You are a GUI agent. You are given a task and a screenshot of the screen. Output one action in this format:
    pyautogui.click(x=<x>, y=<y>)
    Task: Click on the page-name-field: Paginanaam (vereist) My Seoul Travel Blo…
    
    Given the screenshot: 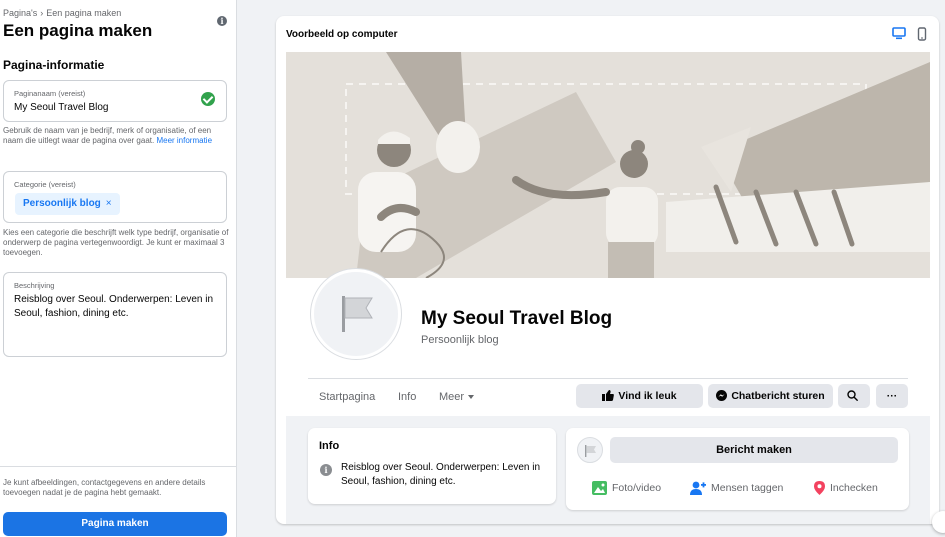 What is the action you would take?
    pyautogui.click(x=115, y=101)
    